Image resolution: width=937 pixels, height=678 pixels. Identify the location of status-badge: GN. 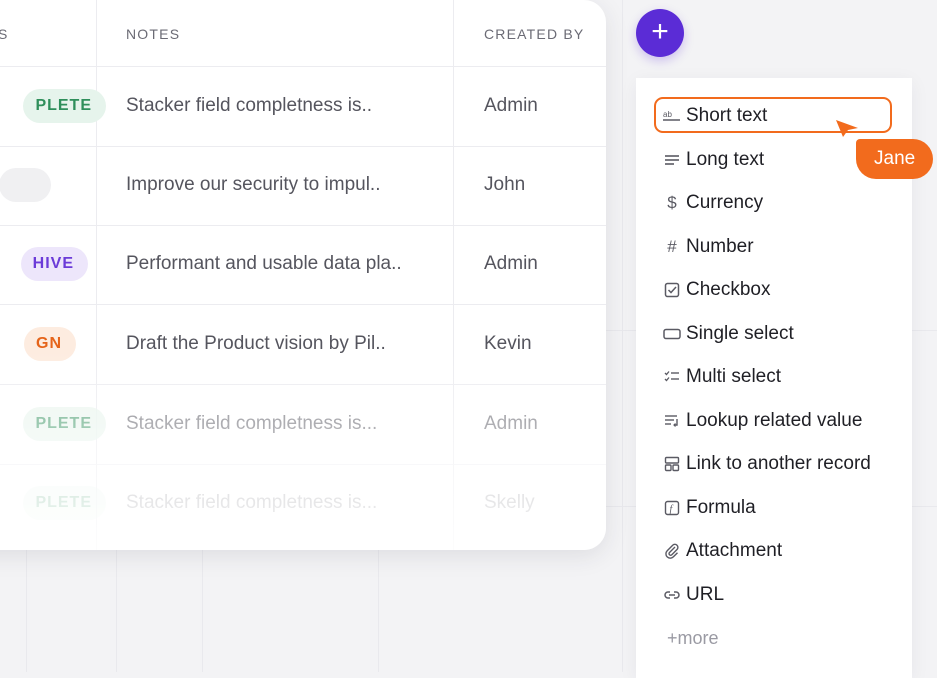
(50, 344).